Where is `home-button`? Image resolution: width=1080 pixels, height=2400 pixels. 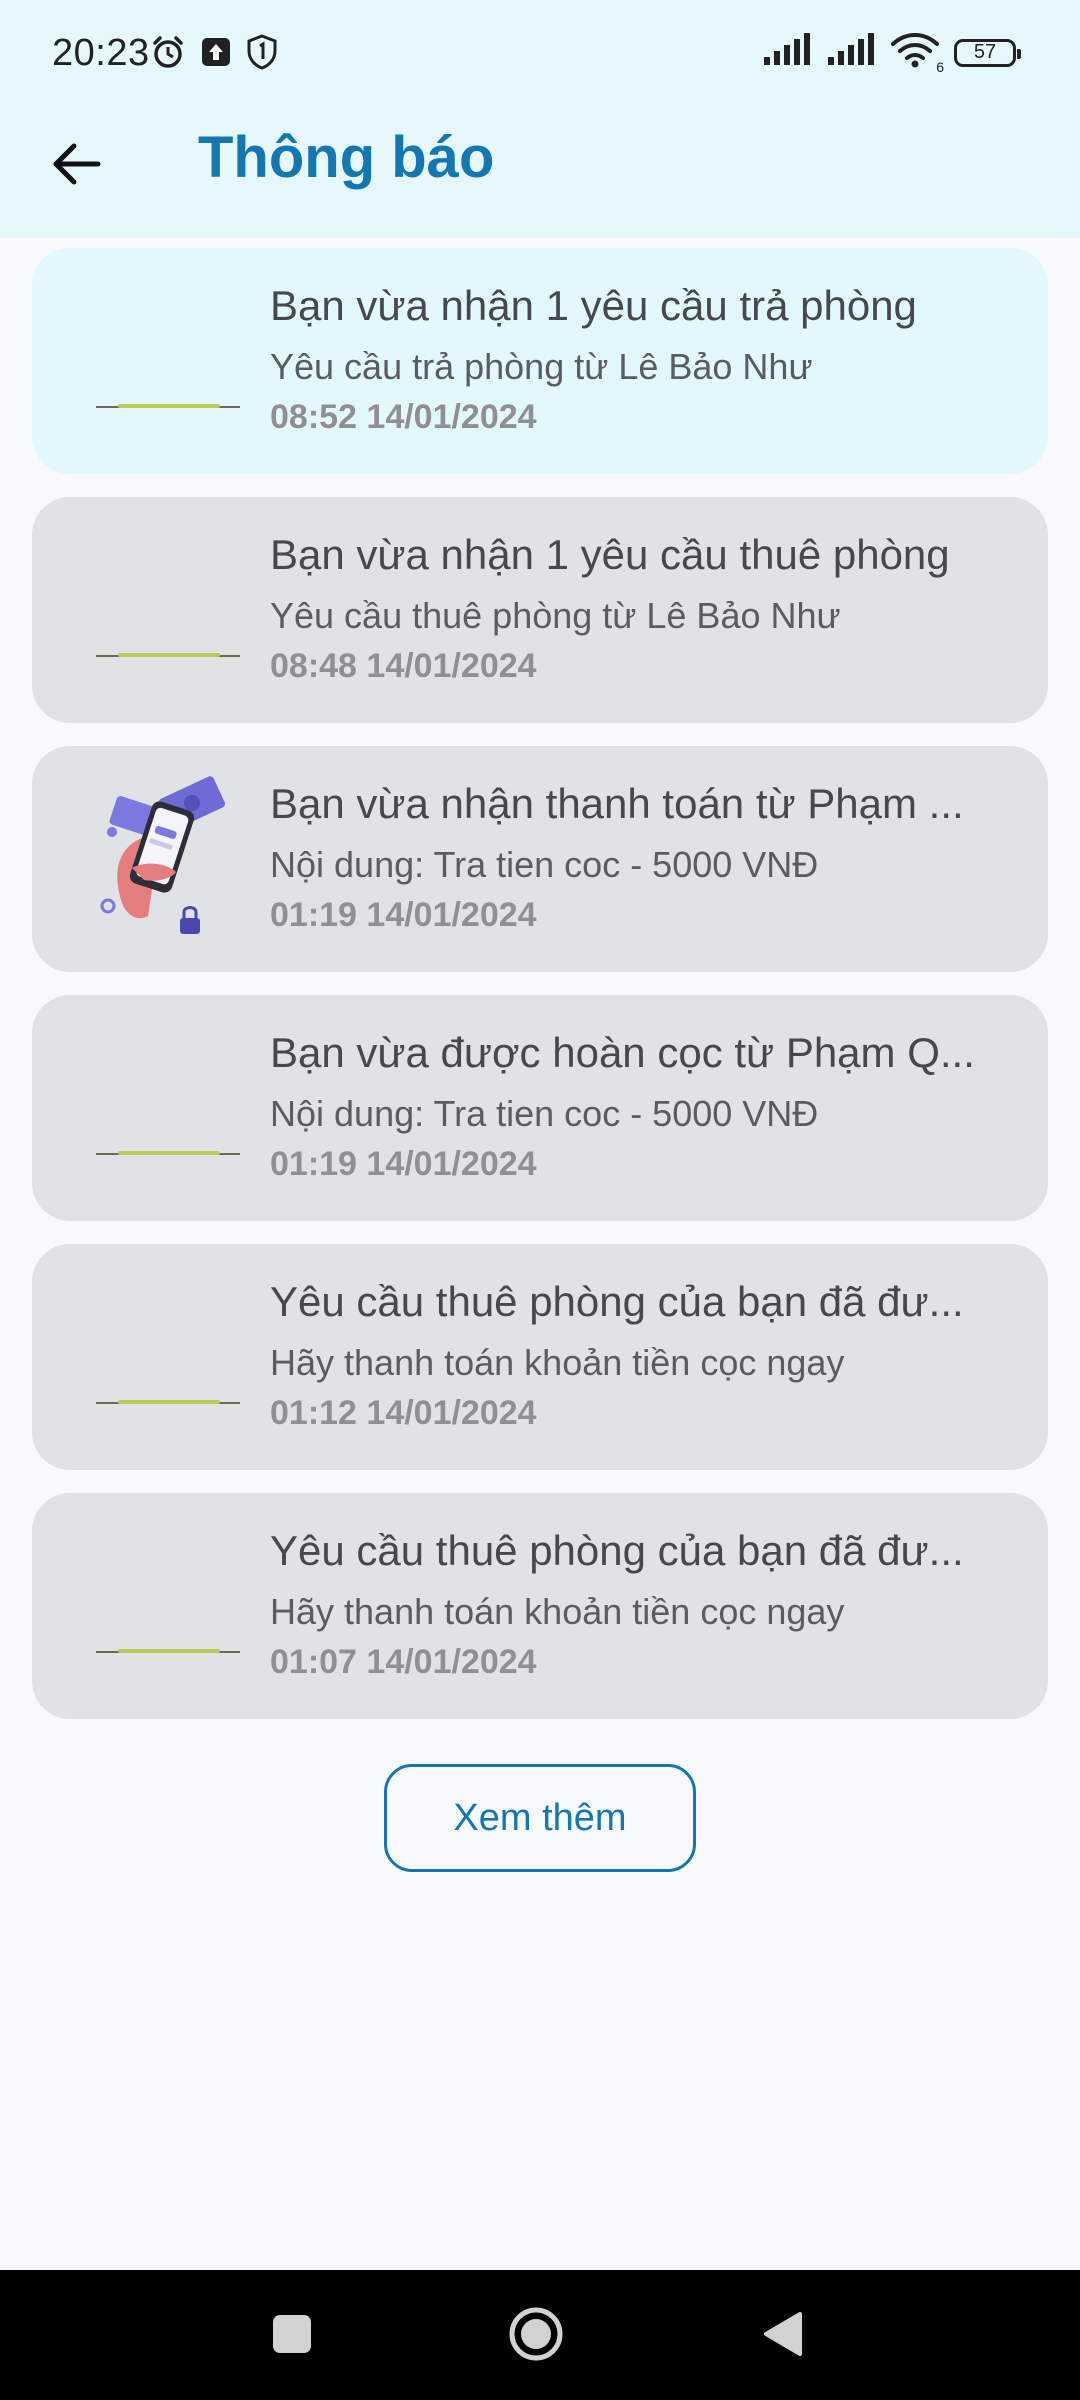 home-button is located at coordinates (536, 2336).